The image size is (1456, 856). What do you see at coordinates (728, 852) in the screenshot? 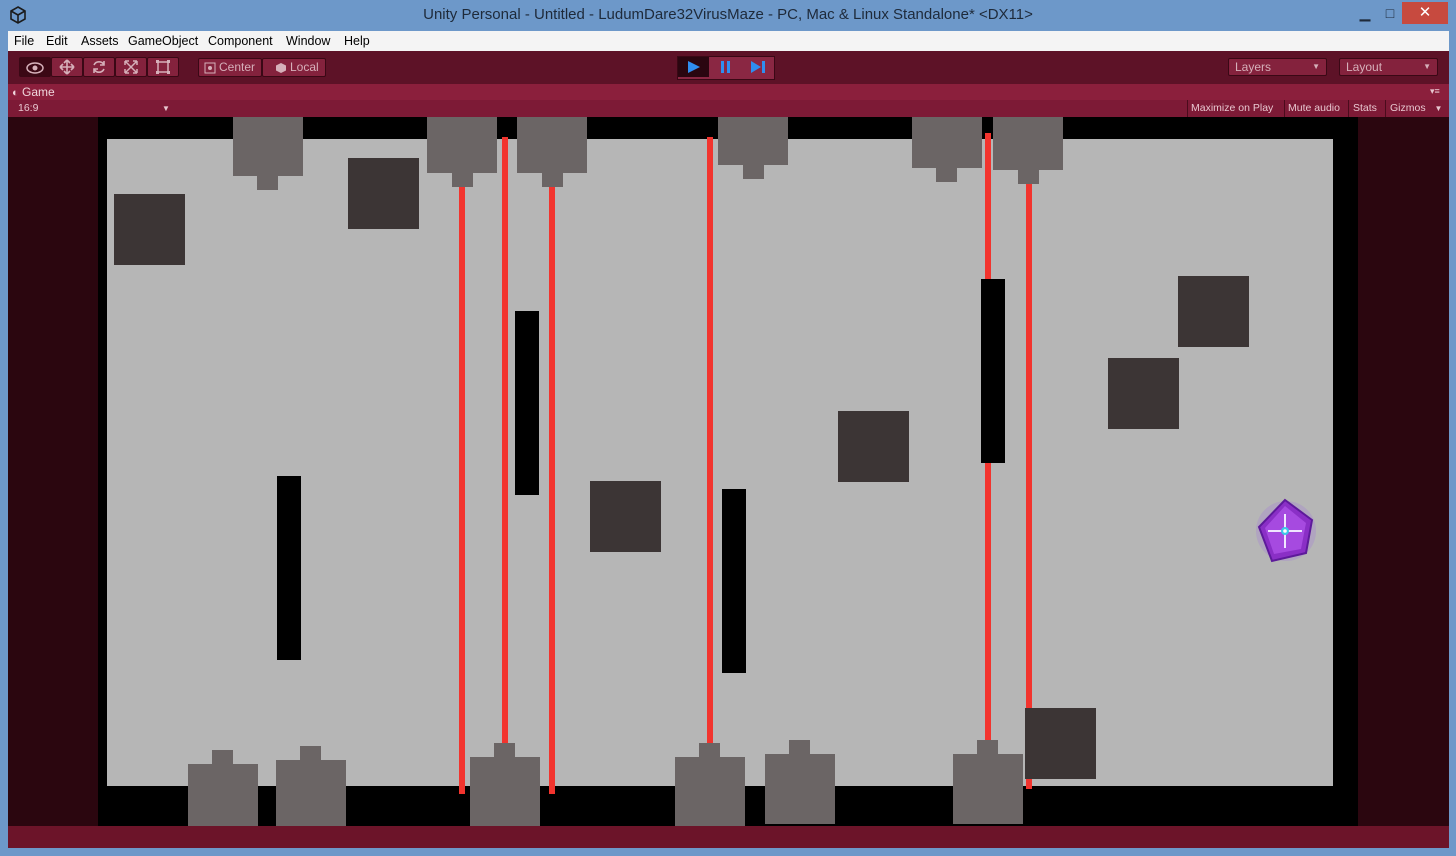
I see `window-frame` at bounding box center [728, 852].